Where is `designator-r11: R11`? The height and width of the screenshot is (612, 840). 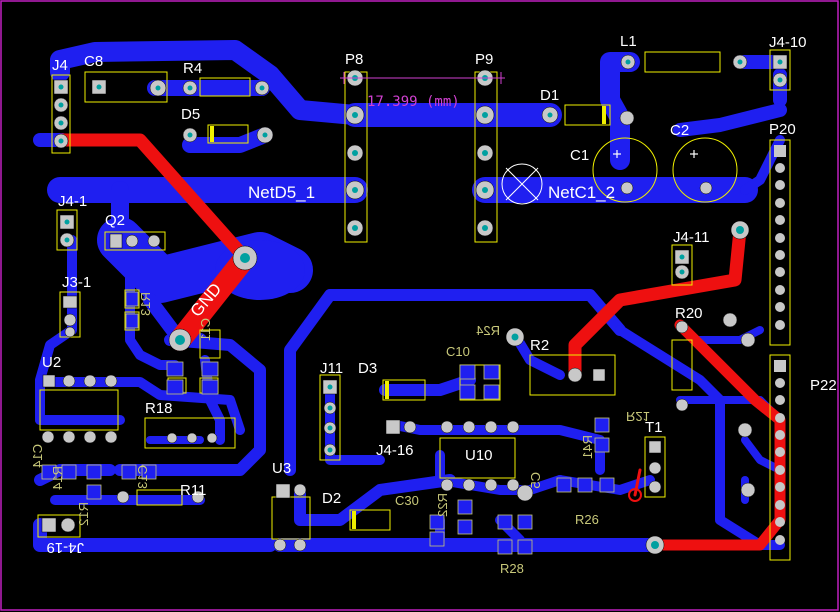 designator-r11: R11 is located at coordinates (193, 490).